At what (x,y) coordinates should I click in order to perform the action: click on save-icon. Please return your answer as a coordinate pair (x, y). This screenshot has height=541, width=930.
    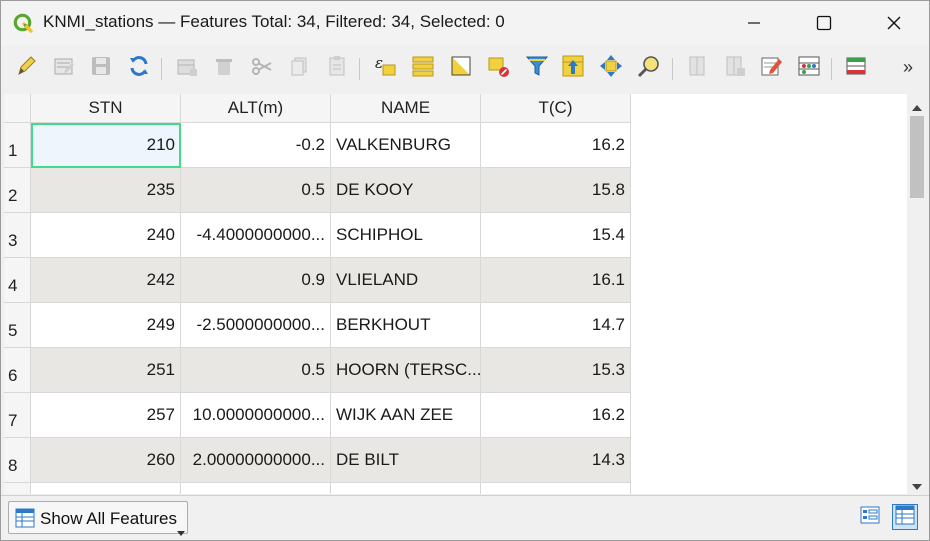
    Looking at the image, I should click on (101, 68).